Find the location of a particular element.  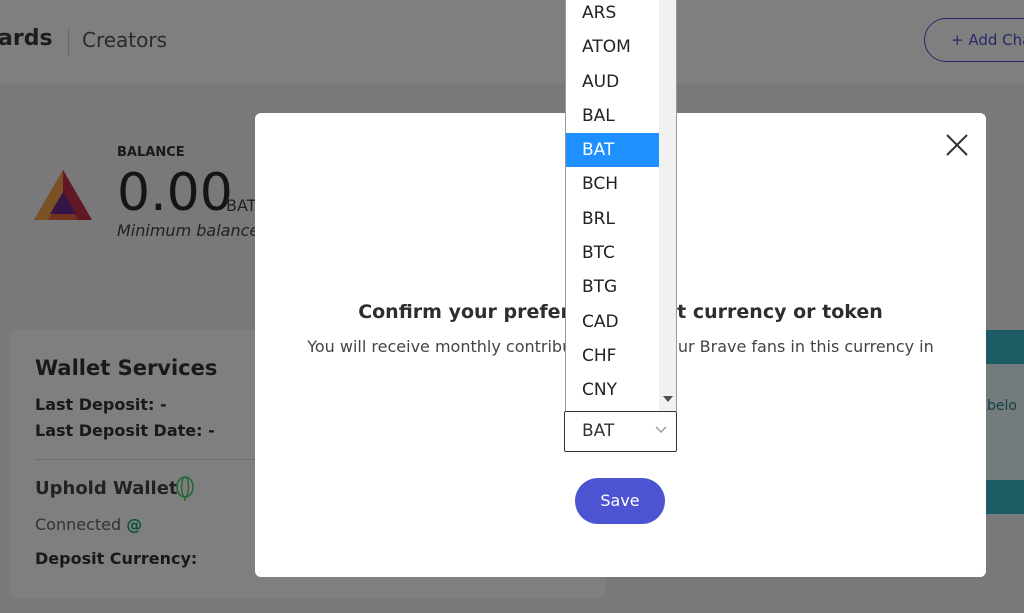

chevron-down-icon is located at coordinates (661, 429).